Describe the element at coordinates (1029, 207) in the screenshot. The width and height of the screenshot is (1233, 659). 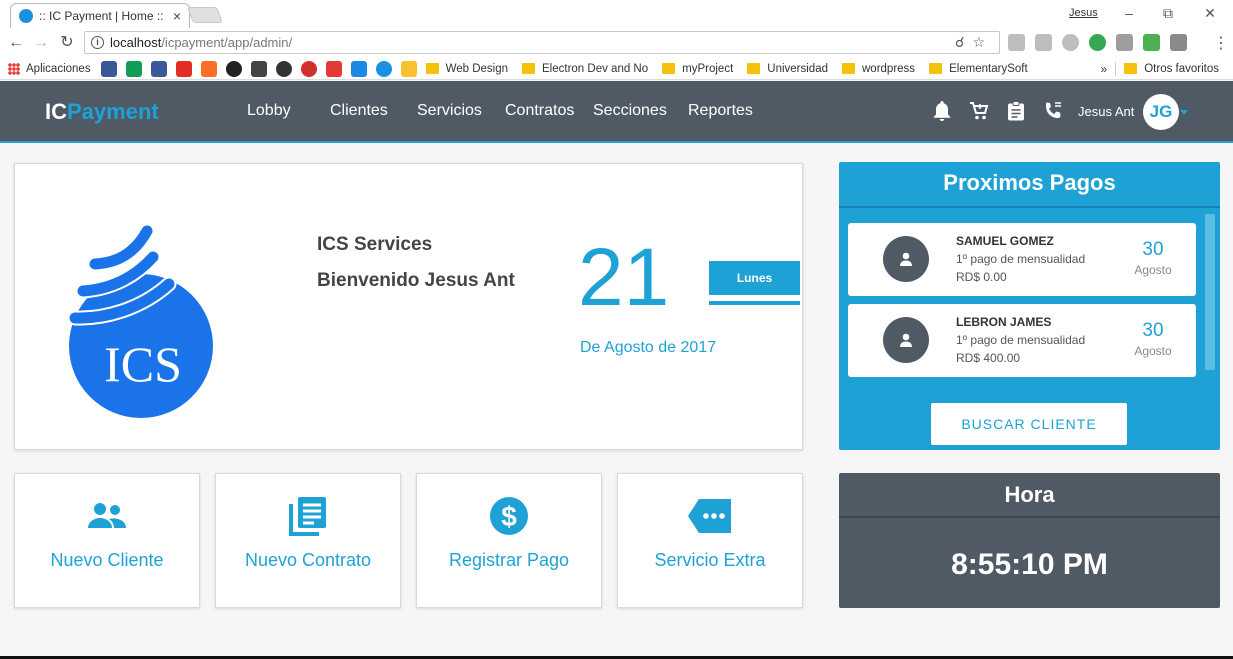
I see `panel-divider` at that location.